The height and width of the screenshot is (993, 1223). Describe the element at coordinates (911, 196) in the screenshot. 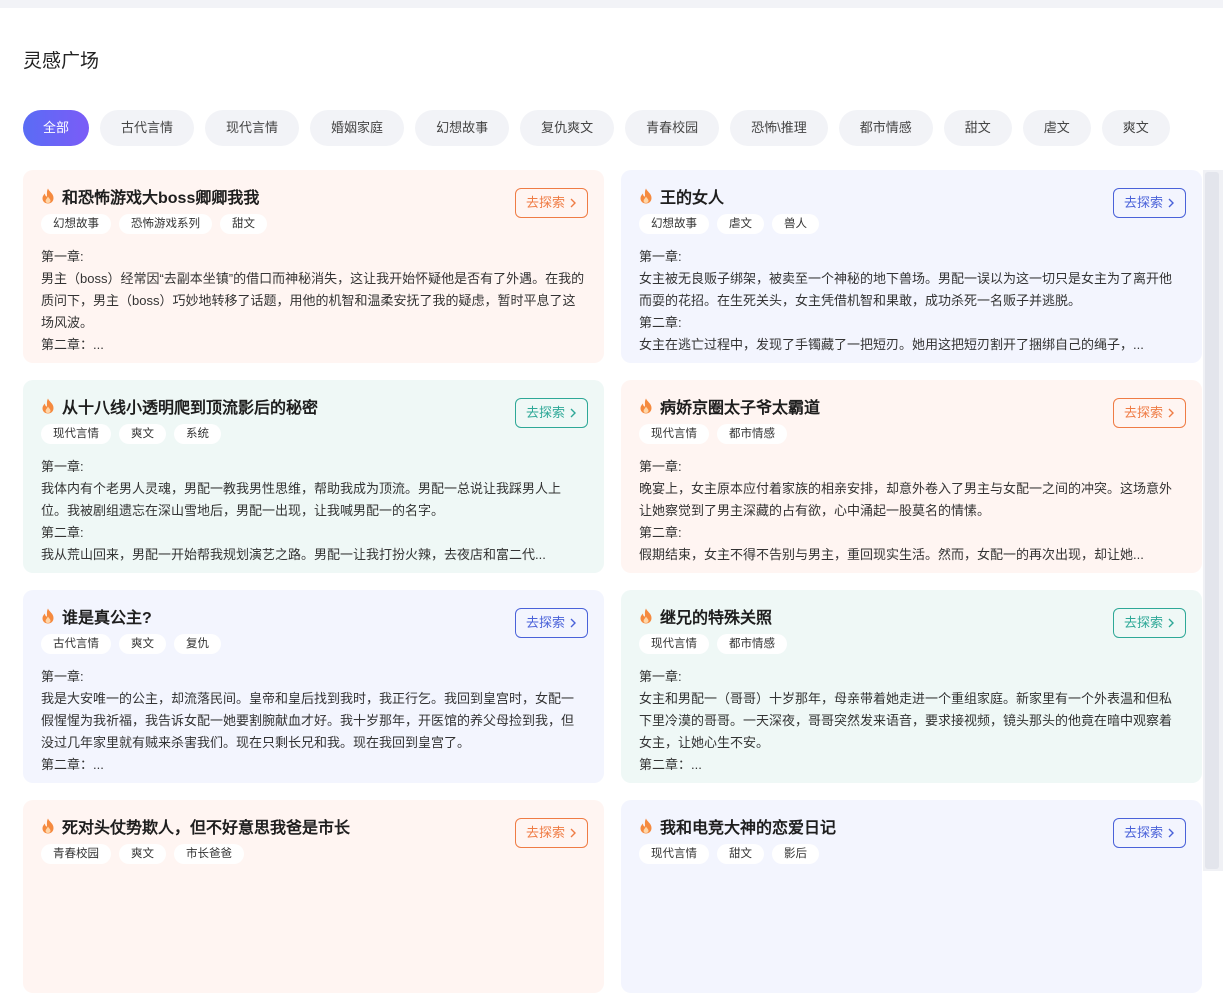

I see `card-title: 王的女人` at that location.